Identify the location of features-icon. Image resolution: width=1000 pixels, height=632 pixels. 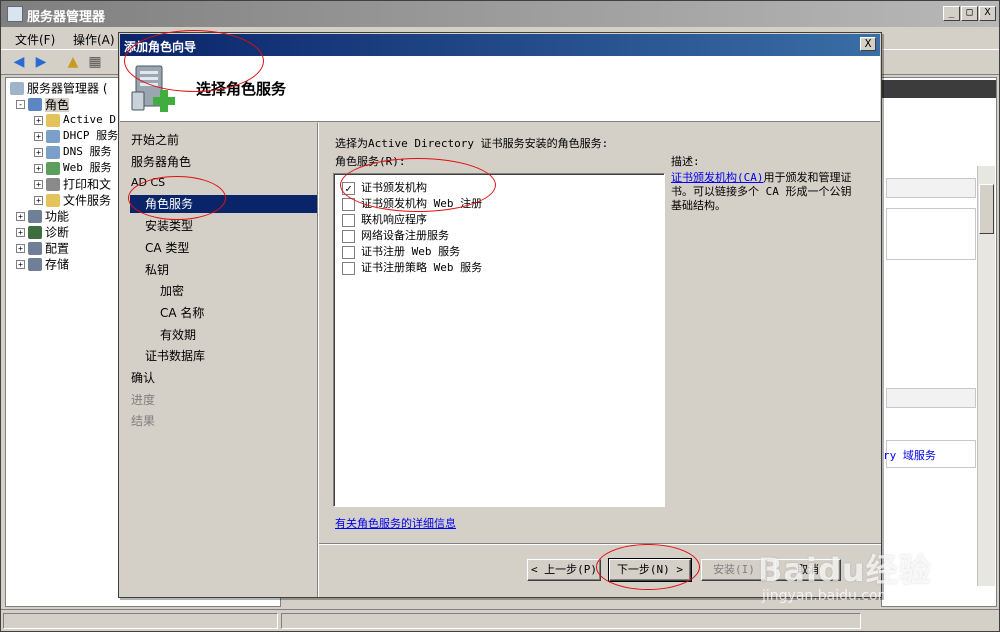
(35, 216).